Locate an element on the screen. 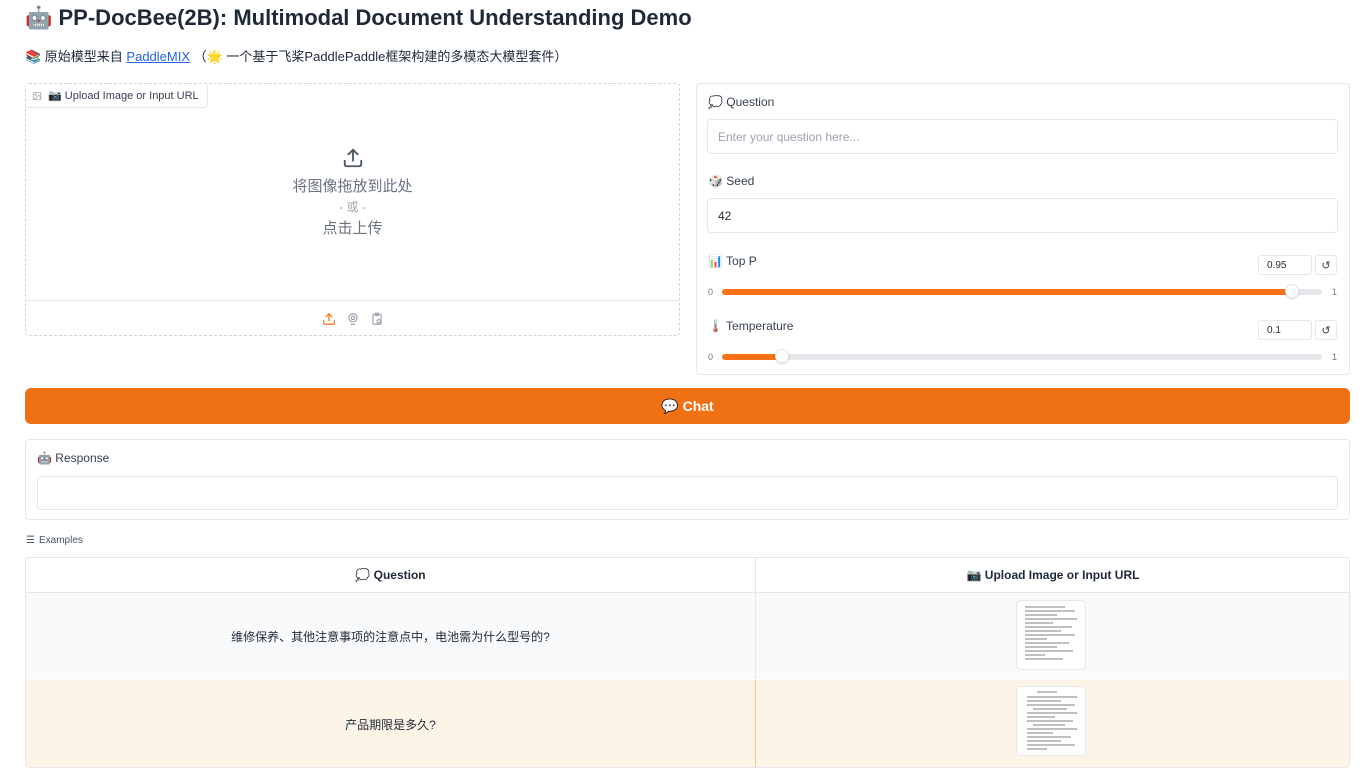 The image size is (1367, 781). temperature-number-input: 0.1 is located at coordinates (1285, 330).